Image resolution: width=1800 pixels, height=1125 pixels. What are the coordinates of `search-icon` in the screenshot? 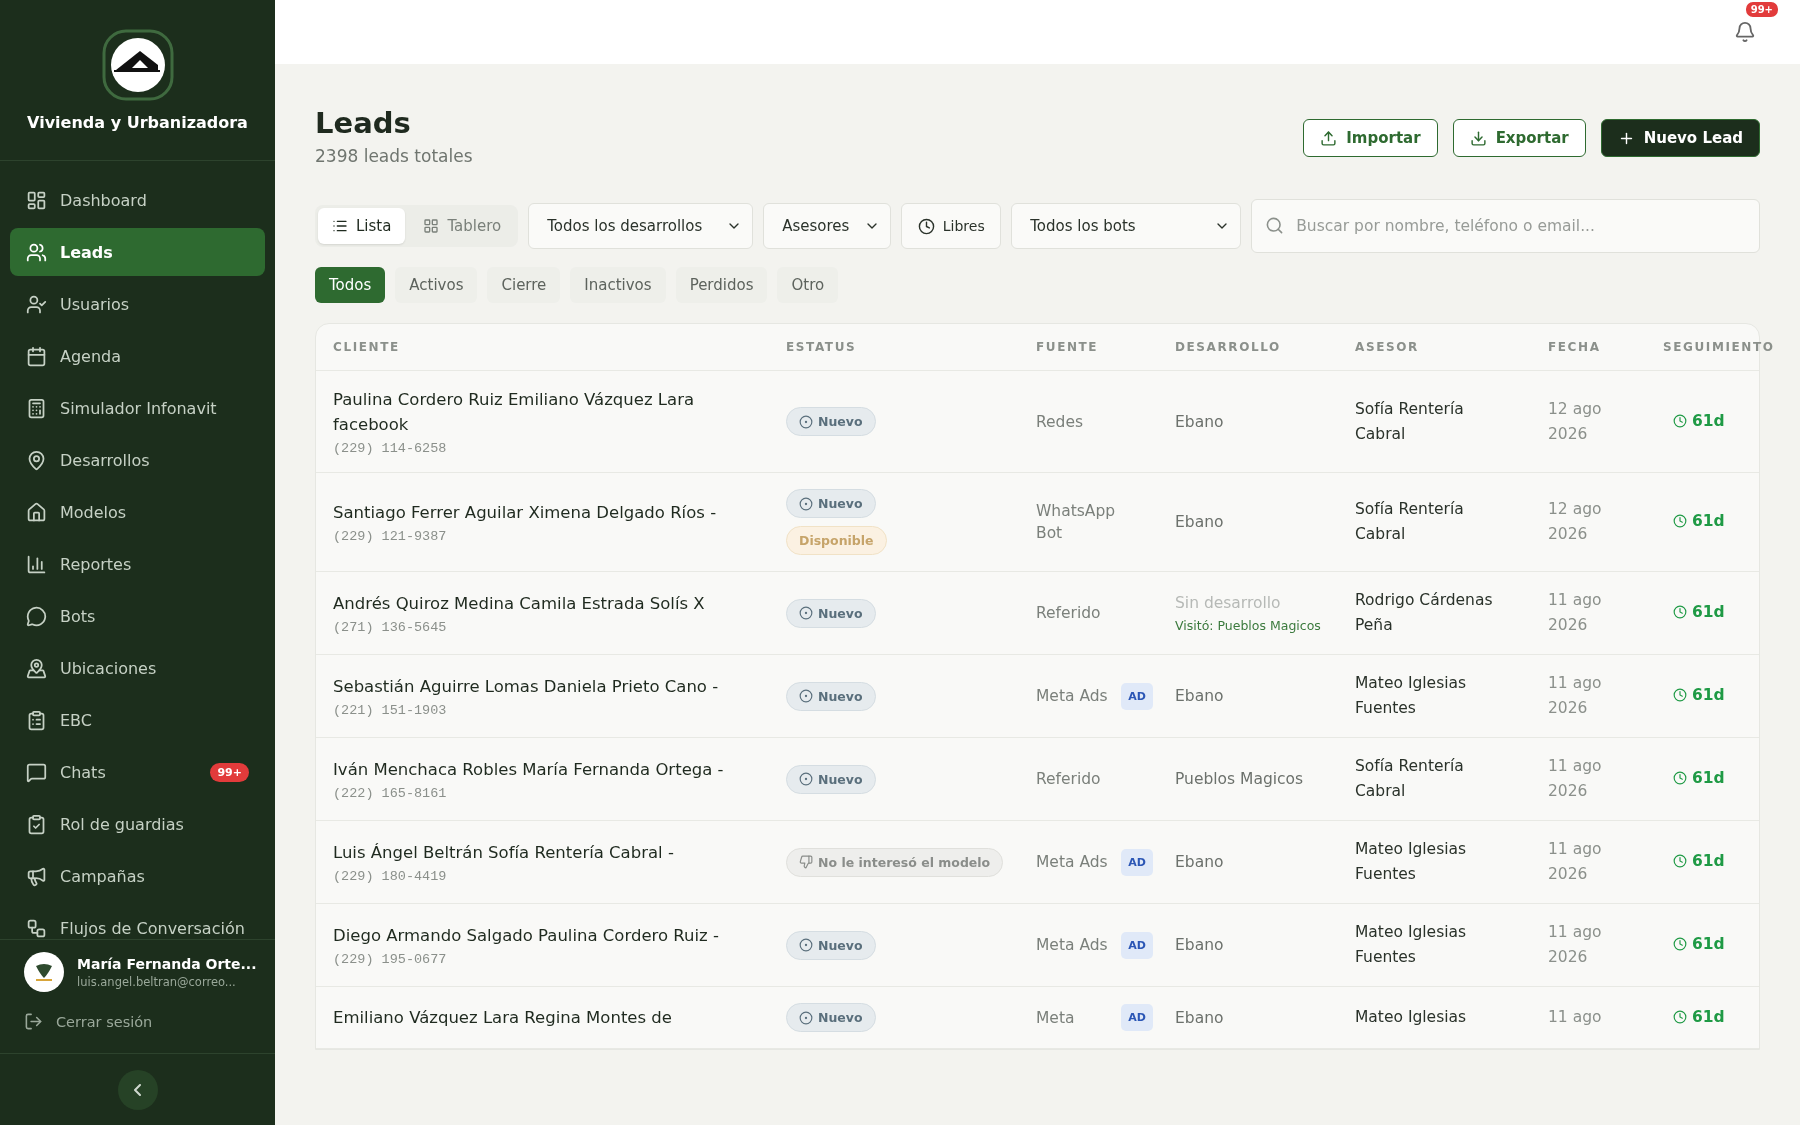 It's located at (1275, 225).